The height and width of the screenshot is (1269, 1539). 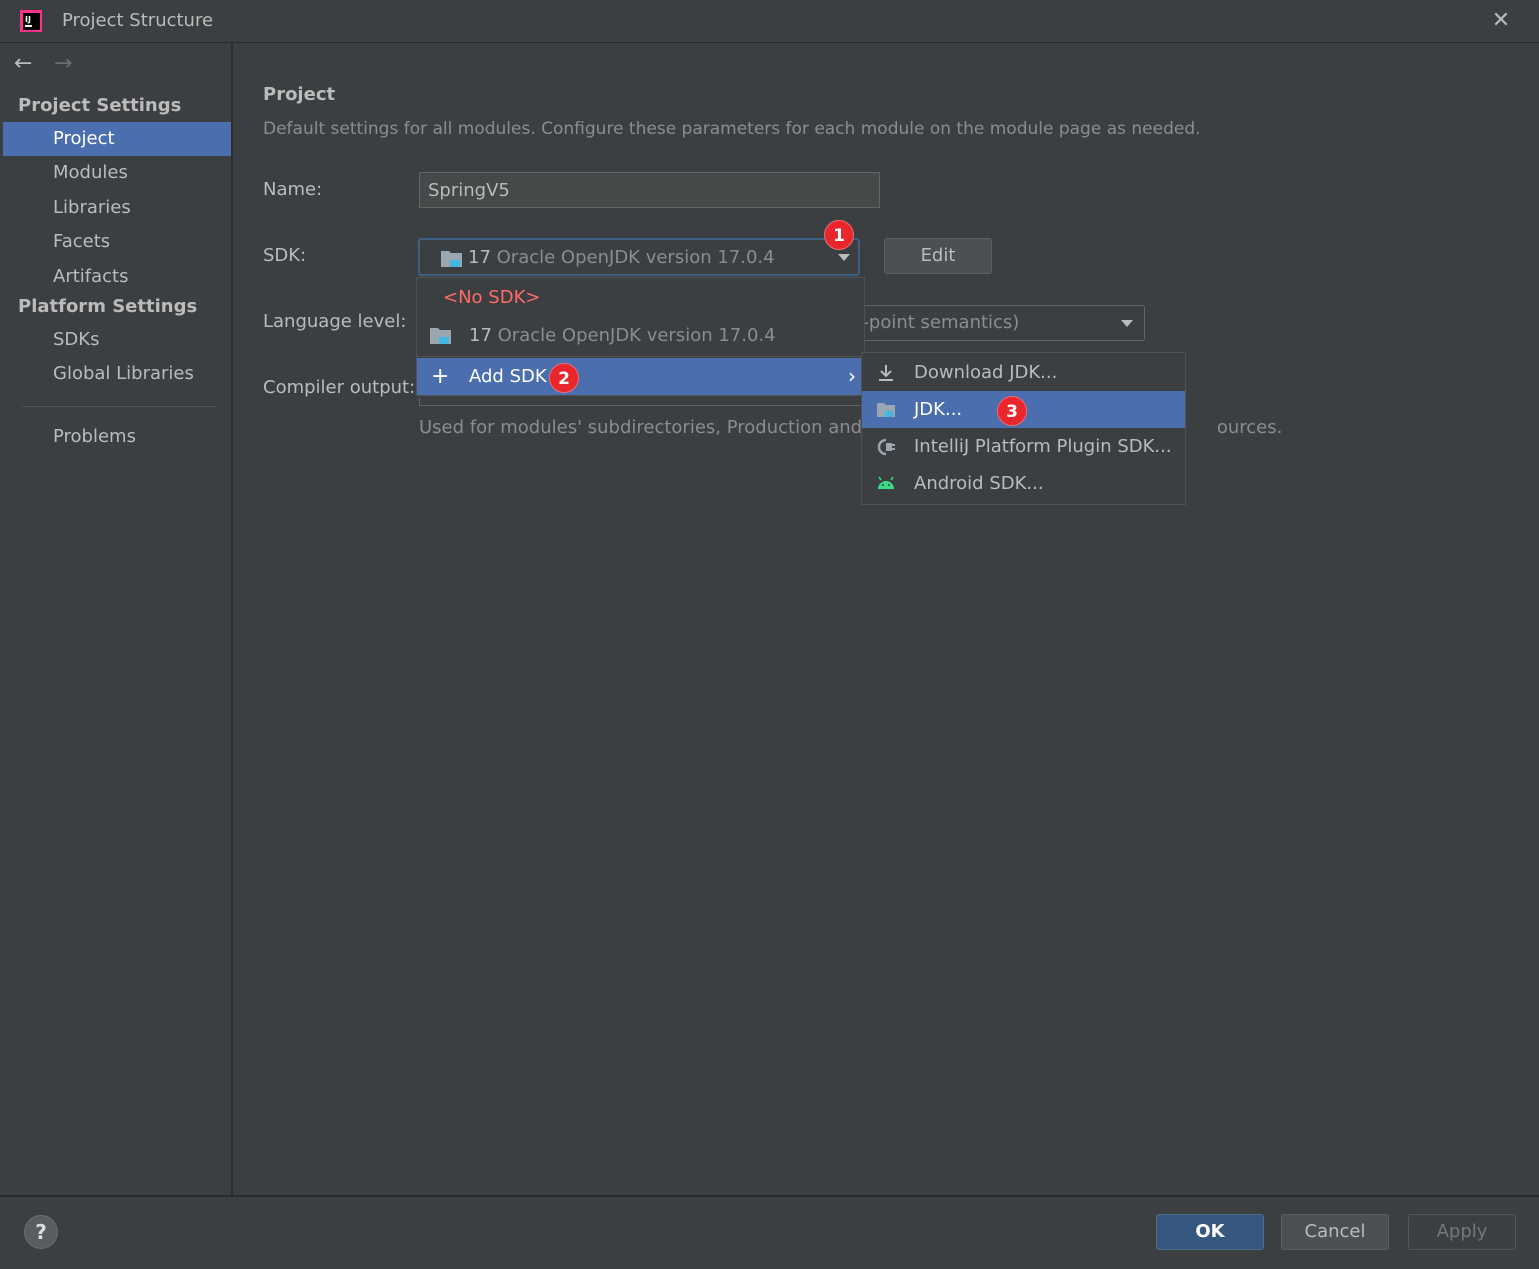 I want to click on sdk-label: SDK:, so click(x=285, y=255).